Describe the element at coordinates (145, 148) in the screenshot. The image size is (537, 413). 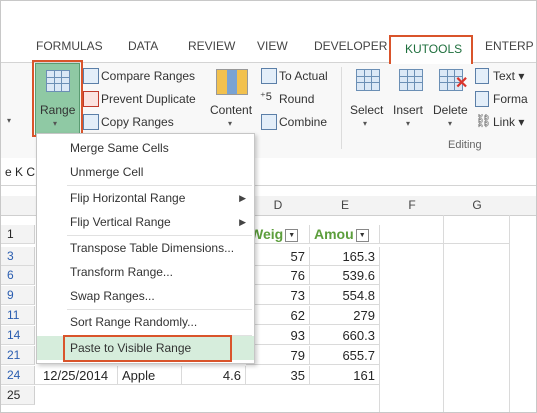
I see `menu-item-merge-same-cells: Merge Same Cells` at that location.